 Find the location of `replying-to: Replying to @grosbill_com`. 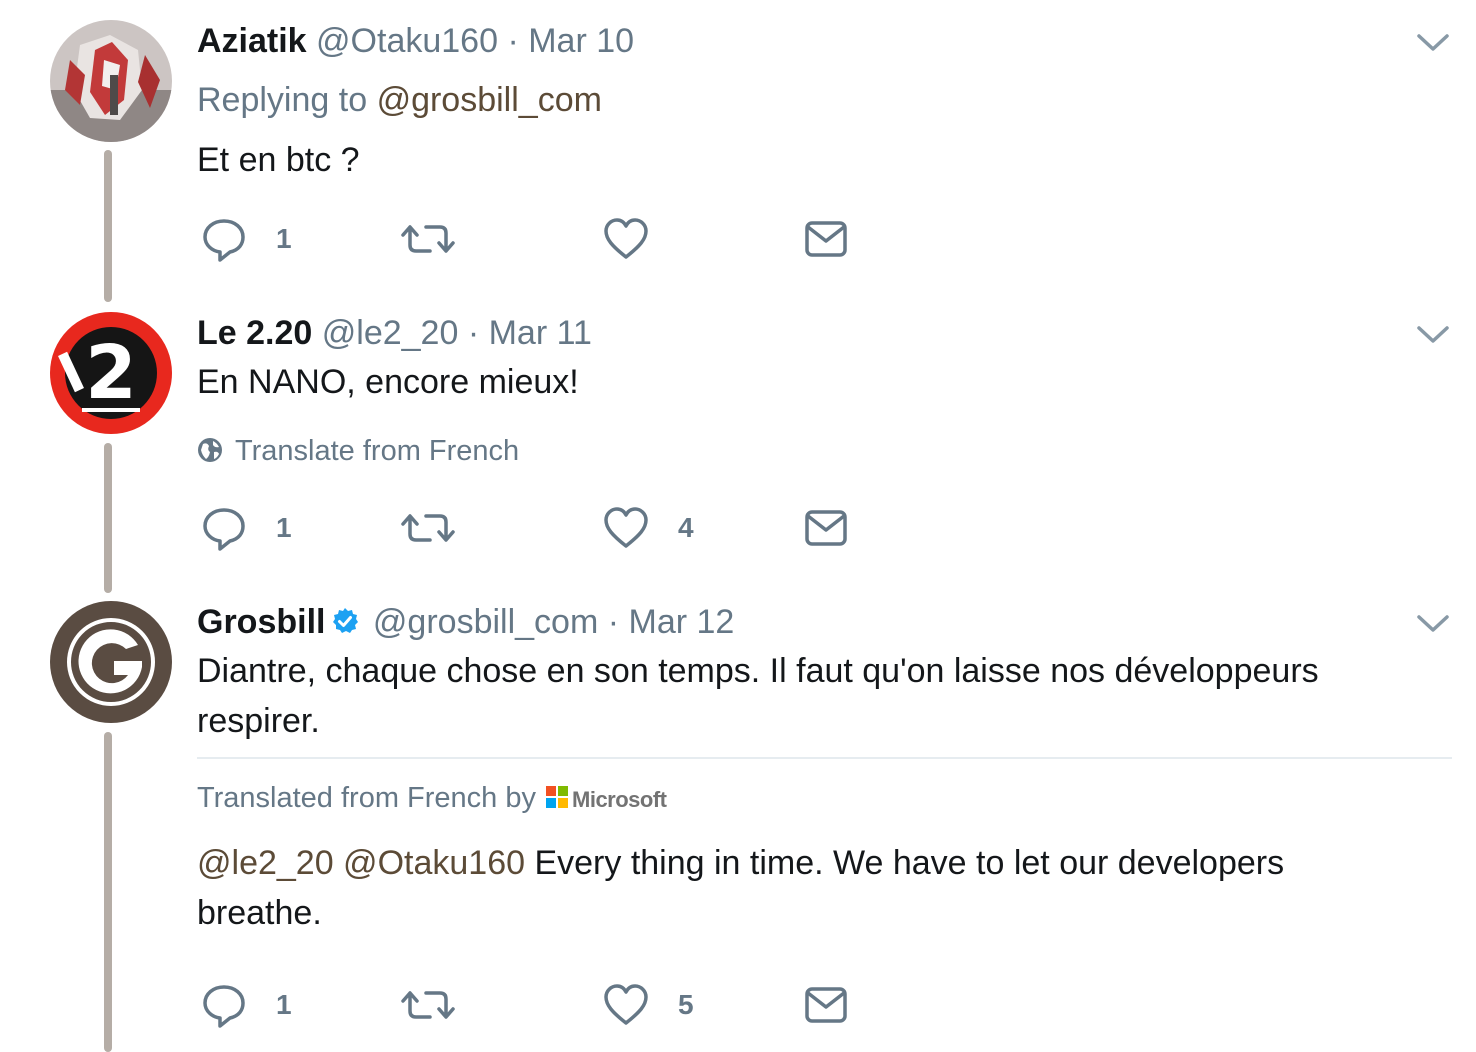

replying-to: Replying to @grosbill_com is located at coordinates (399, 100).